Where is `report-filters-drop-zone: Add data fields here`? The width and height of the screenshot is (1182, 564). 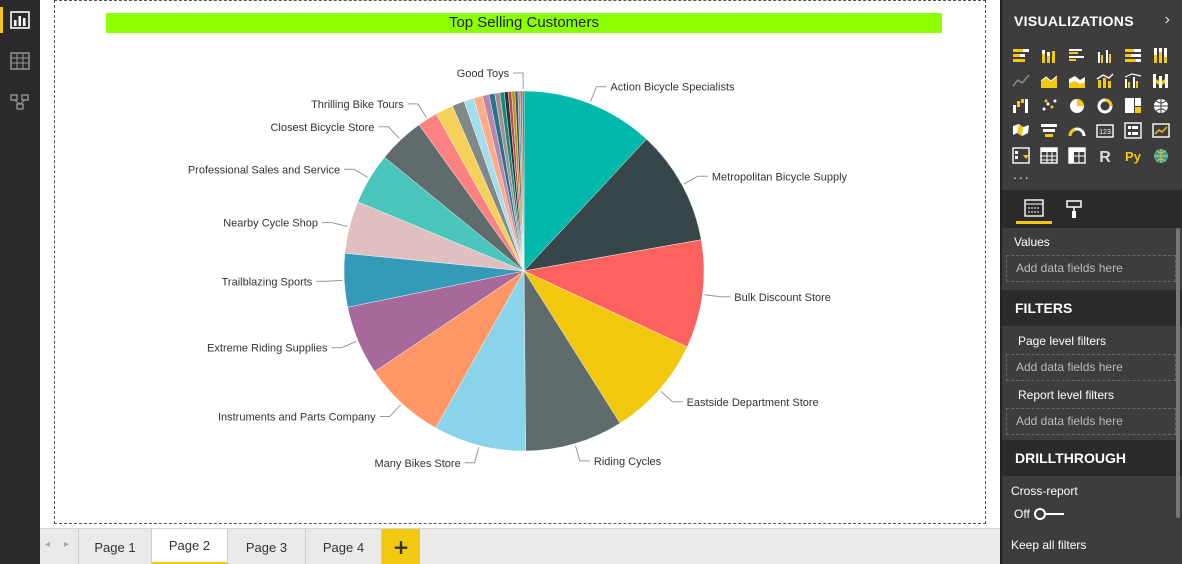 report-filters-drop-zone: Add data fields here is located at coordinates (1091, 421).